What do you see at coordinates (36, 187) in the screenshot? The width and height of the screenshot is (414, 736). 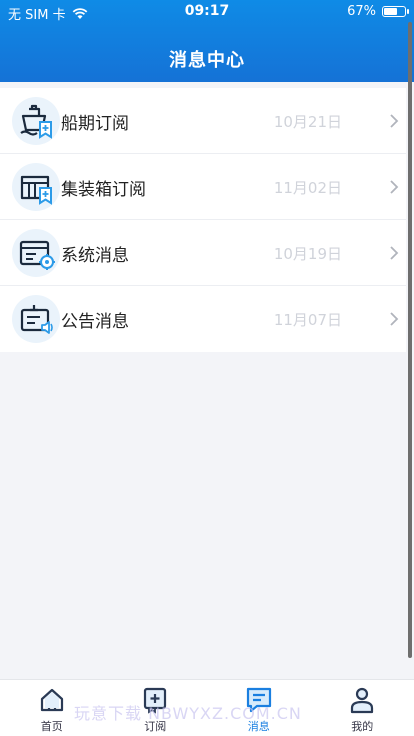 I see `container-bookmark-icon` at bounding box center [36, 187].